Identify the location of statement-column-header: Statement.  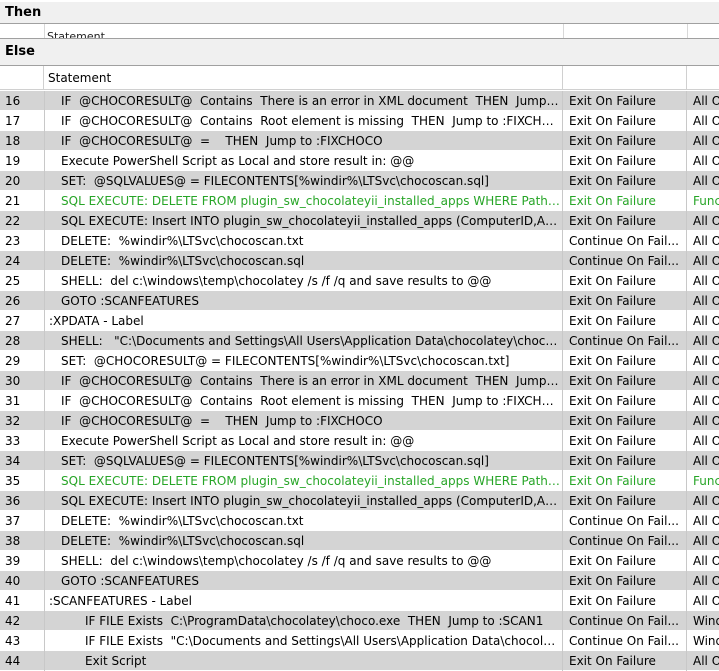
(303, 78).